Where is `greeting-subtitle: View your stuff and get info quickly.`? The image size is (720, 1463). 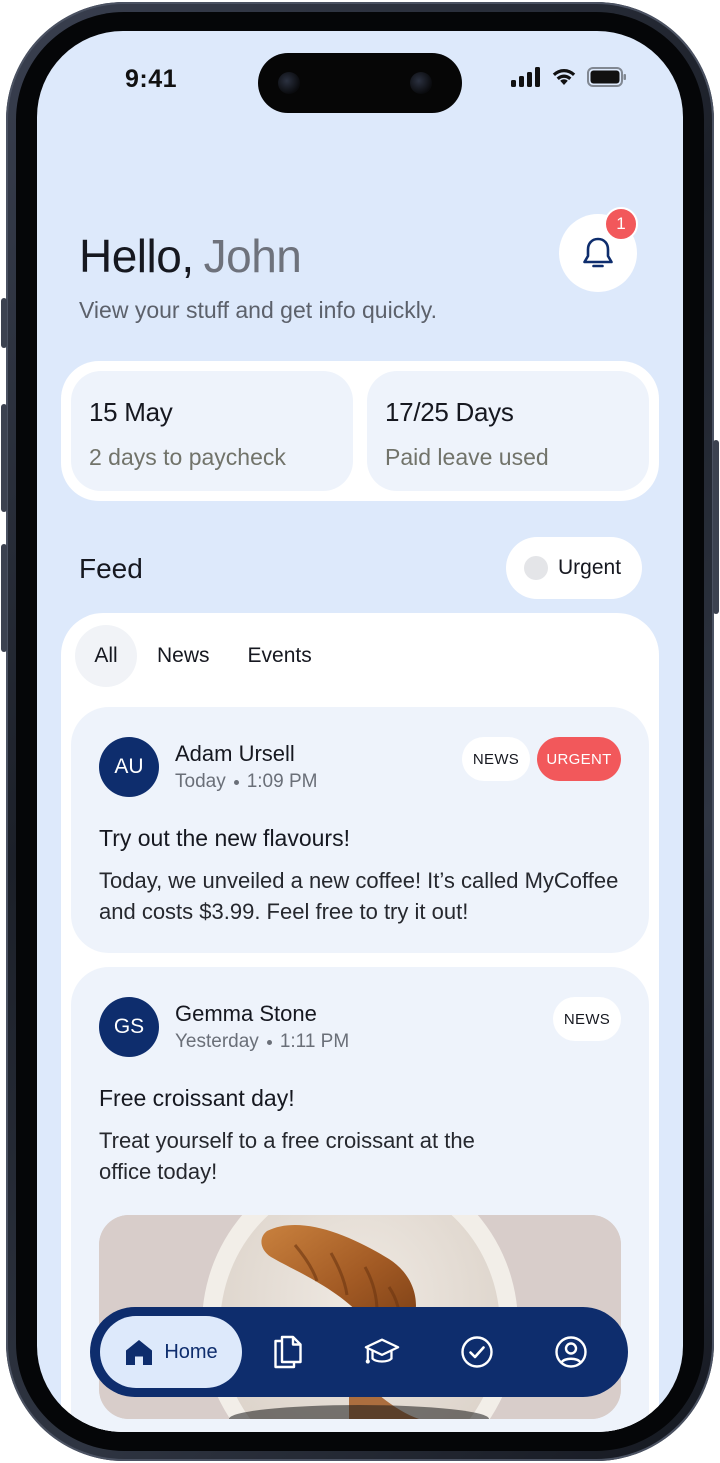 greeting-subtitle: View your stuff and get info quickly. is located at coordinates (258, 310).